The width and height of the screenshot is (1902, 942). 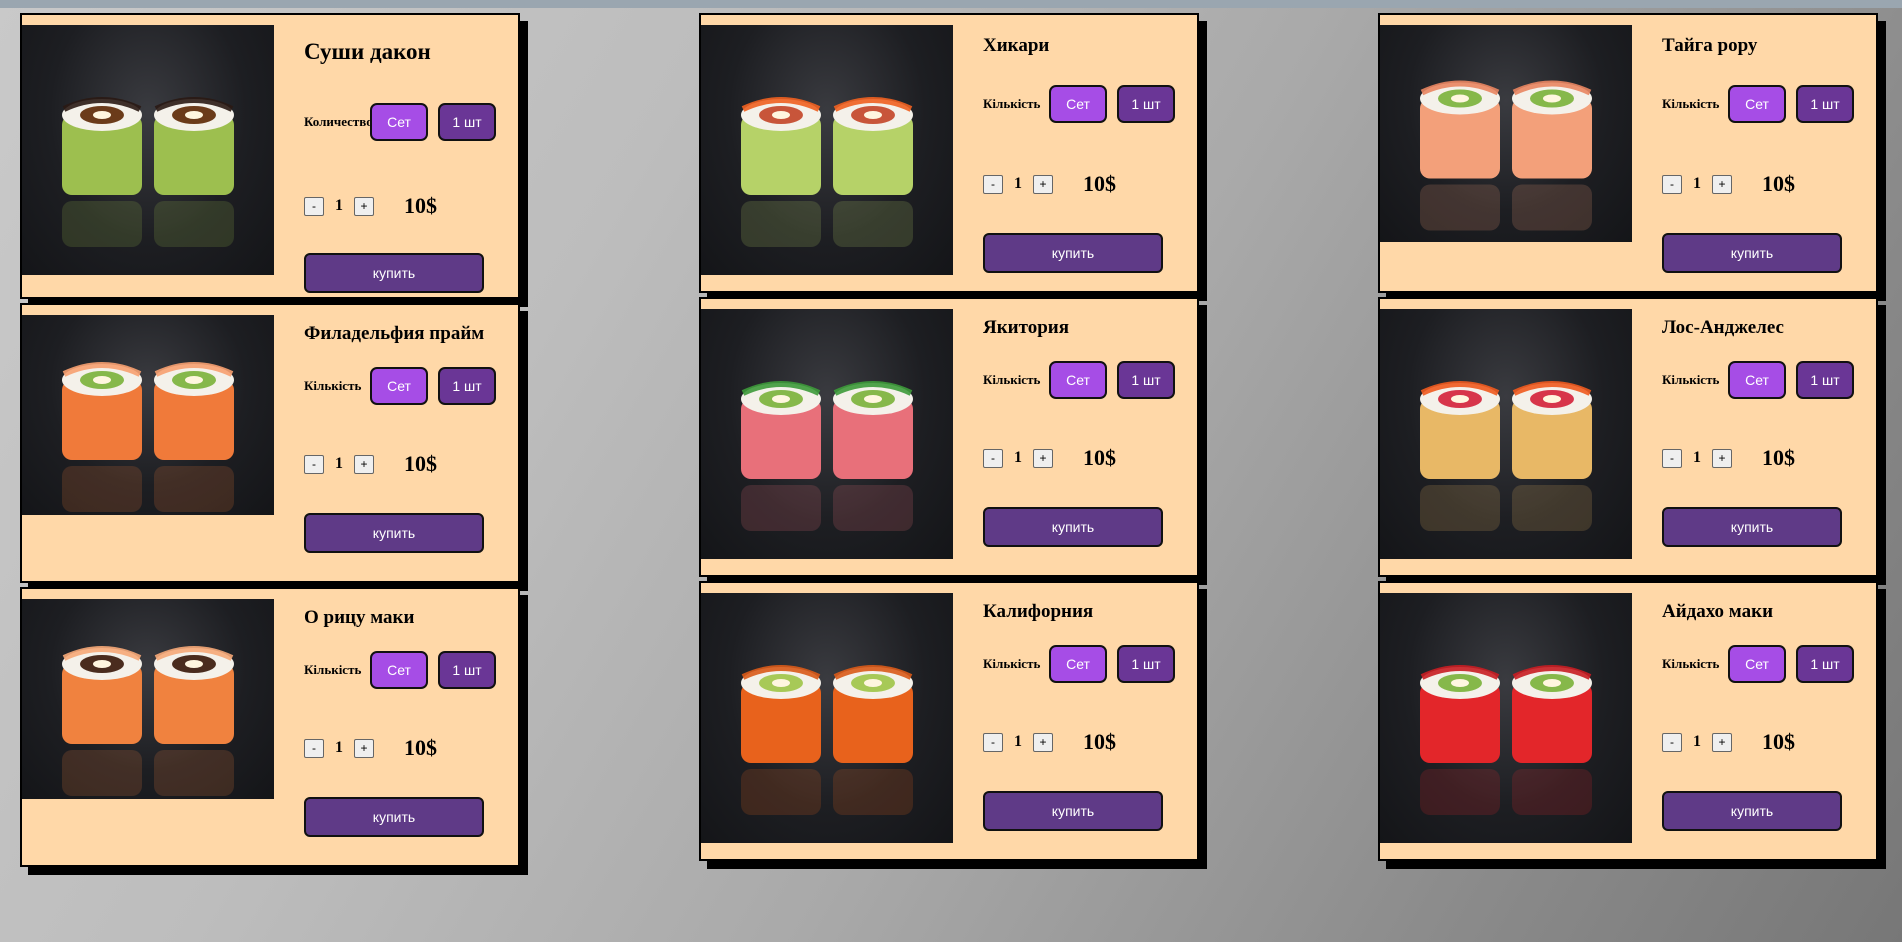 I want to click on product-name: Якитория, so click(x=1026, y=327).